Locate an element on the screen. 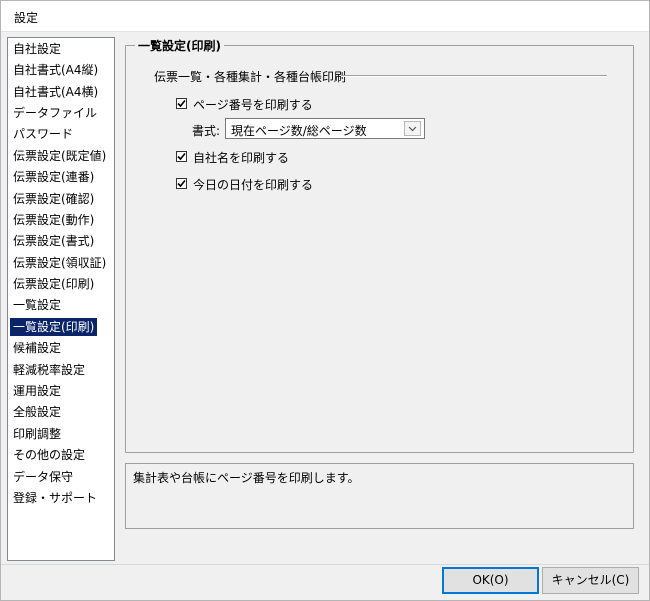 The height and width of the screenshot is (601, 650). sidebar-item: 自社書式(A4横) is located at coordinates (55, 92).